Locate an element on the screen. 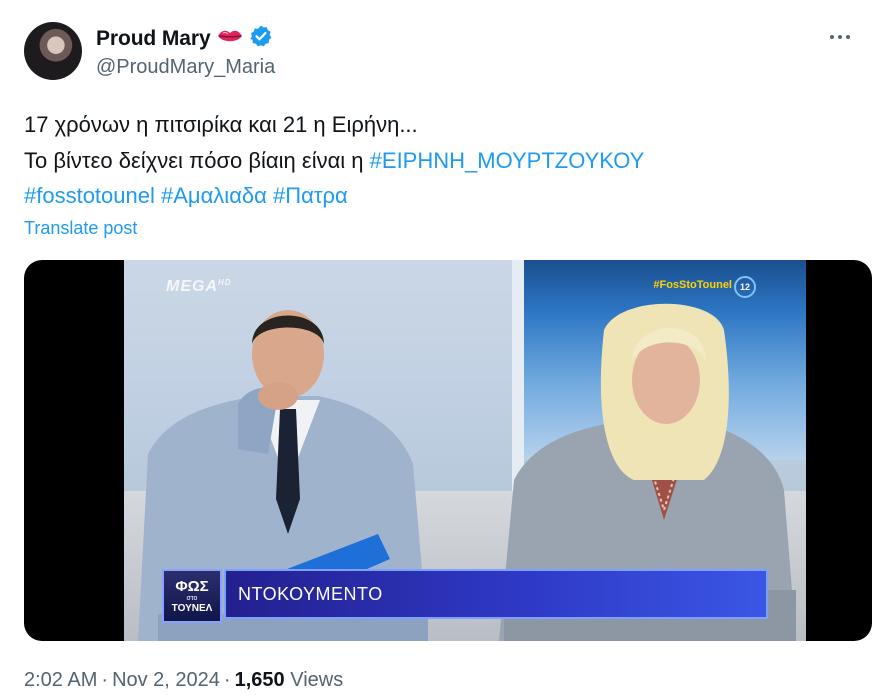  program-logo-line-1: ΦΩΣ is located at coordinates (192, 586).